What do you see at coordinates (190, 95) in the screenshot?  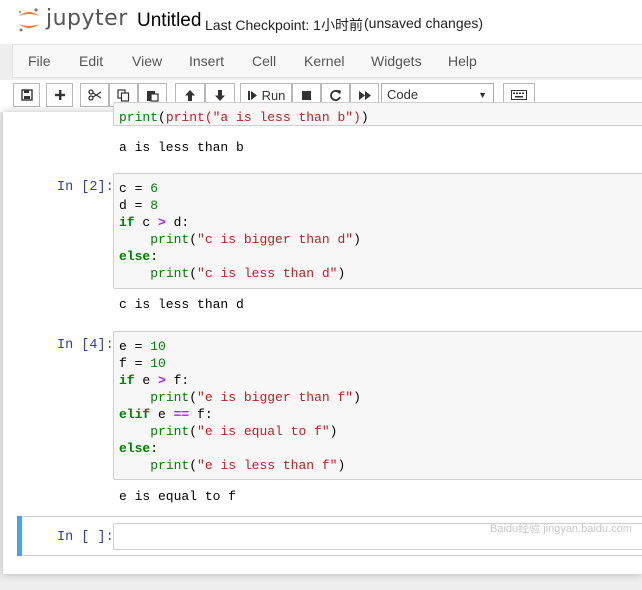 I see `arrow-up-icon` at bounding box center [190, 95].